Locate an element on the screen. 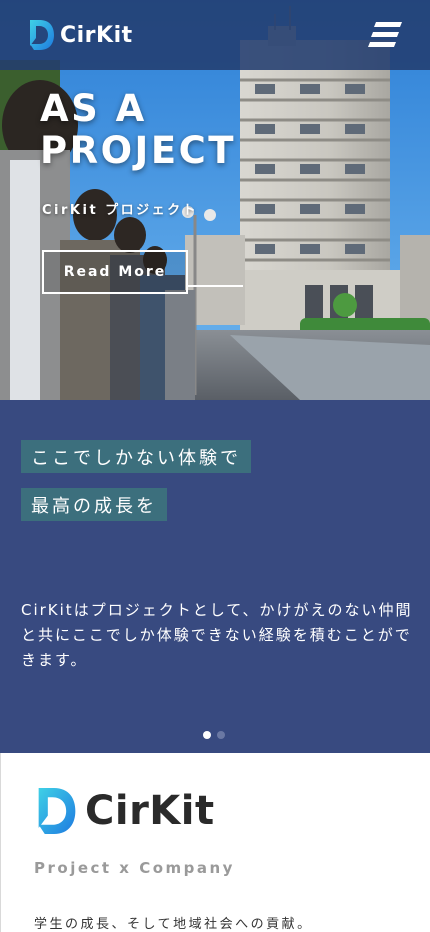 The image size is (430, 932). hero-subtitle: CirKit プロジェクト is located at coordinates (120, 210).